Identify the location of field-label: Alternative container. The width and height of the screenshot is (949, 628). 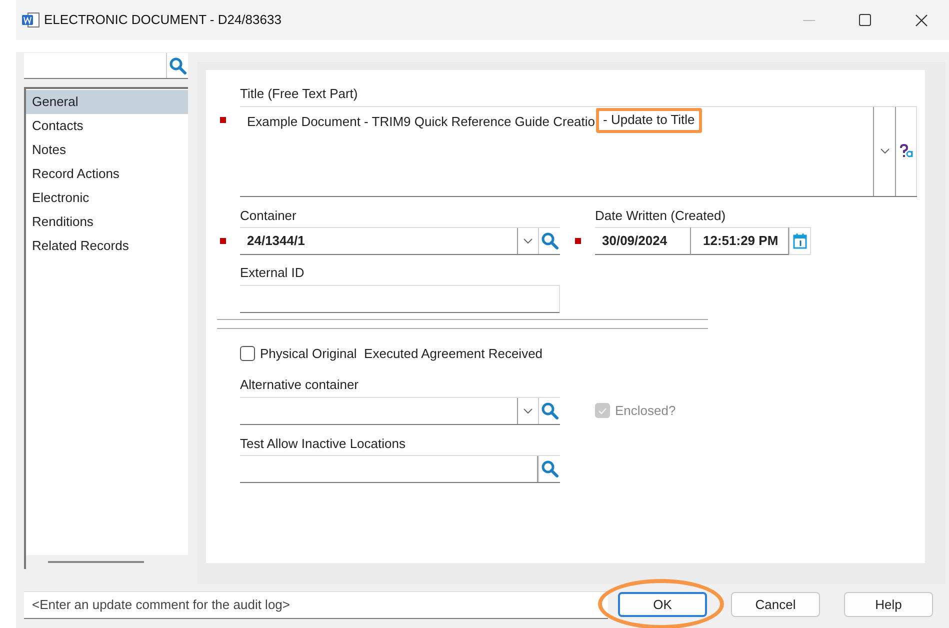
(299, 384).